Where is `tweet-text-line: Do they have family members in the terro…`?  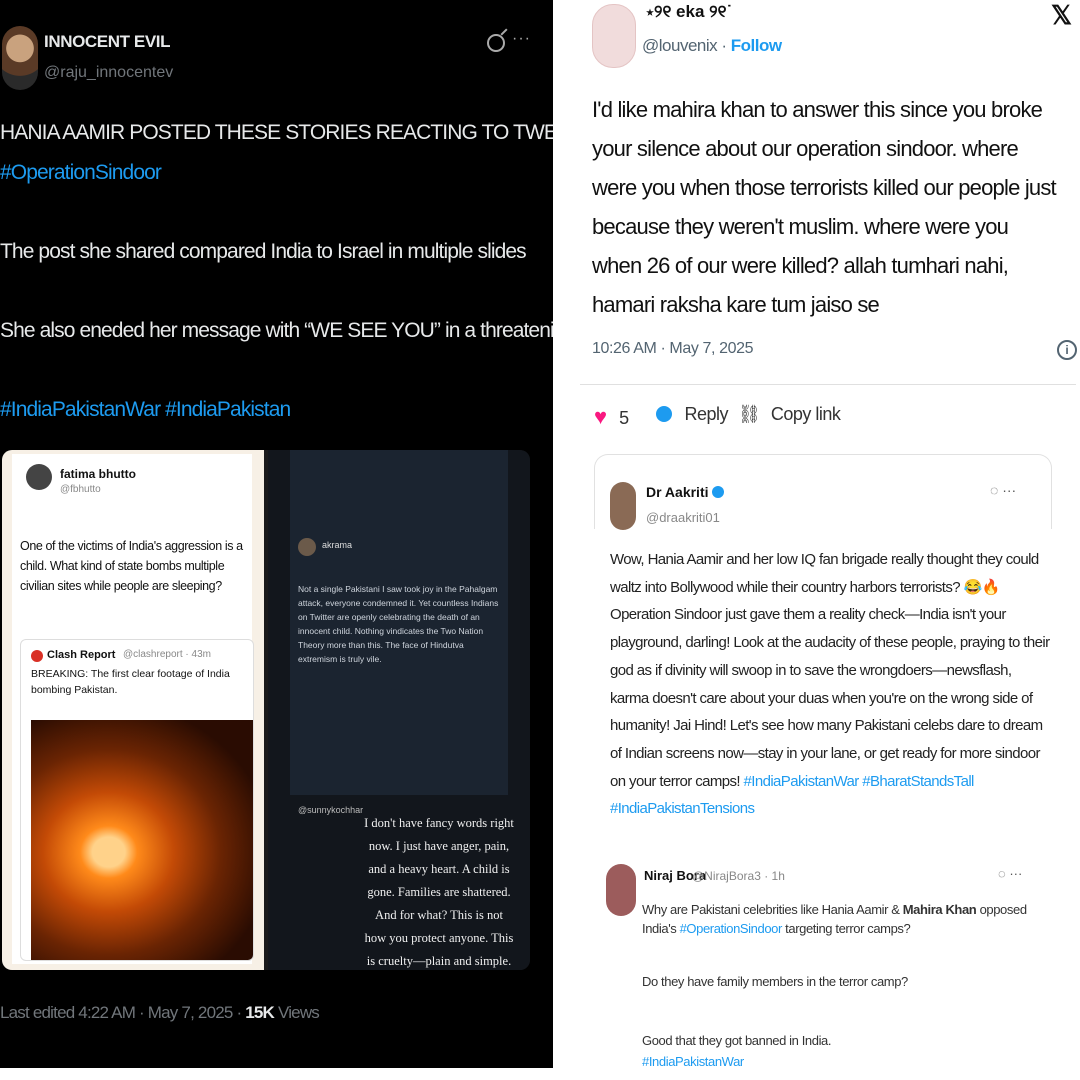 tweet-text-line: Do they have family members in the terro… is located at coordinates (775, 981).